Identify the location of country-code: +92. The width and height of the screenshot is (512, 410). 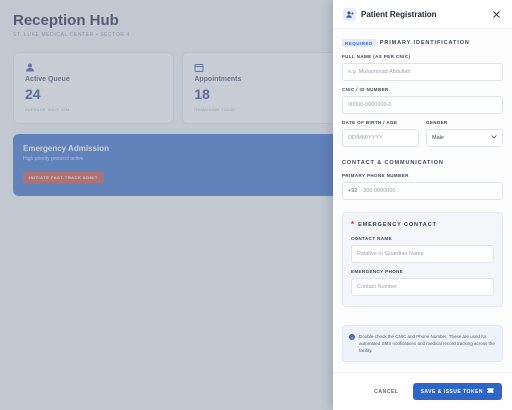
(353, 191).